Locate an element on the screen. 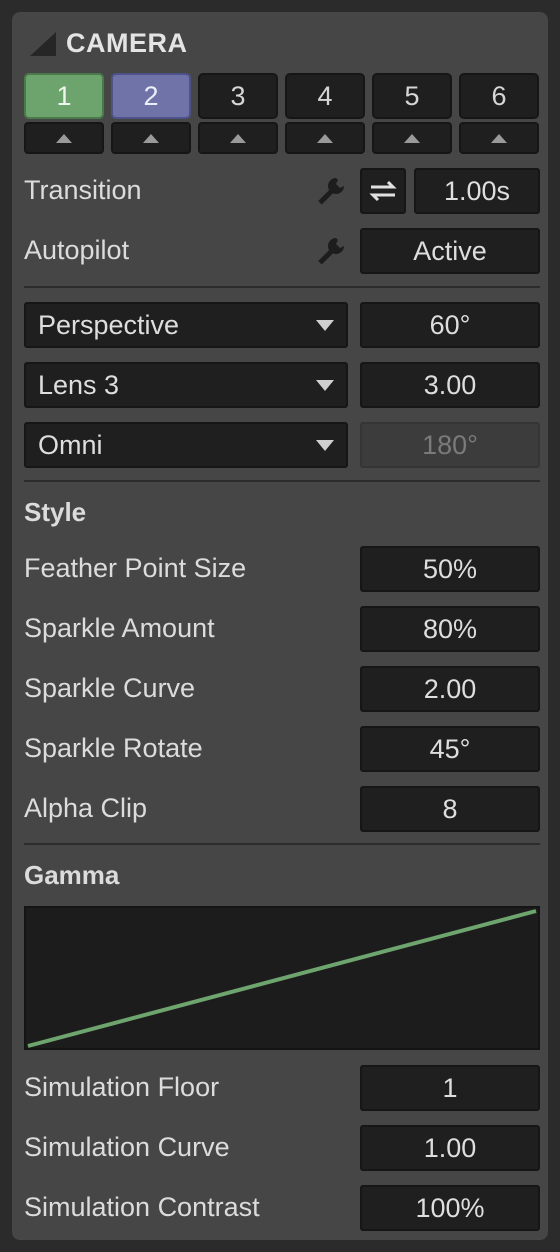  swap-transition-button is located at coordinates (383, 191).